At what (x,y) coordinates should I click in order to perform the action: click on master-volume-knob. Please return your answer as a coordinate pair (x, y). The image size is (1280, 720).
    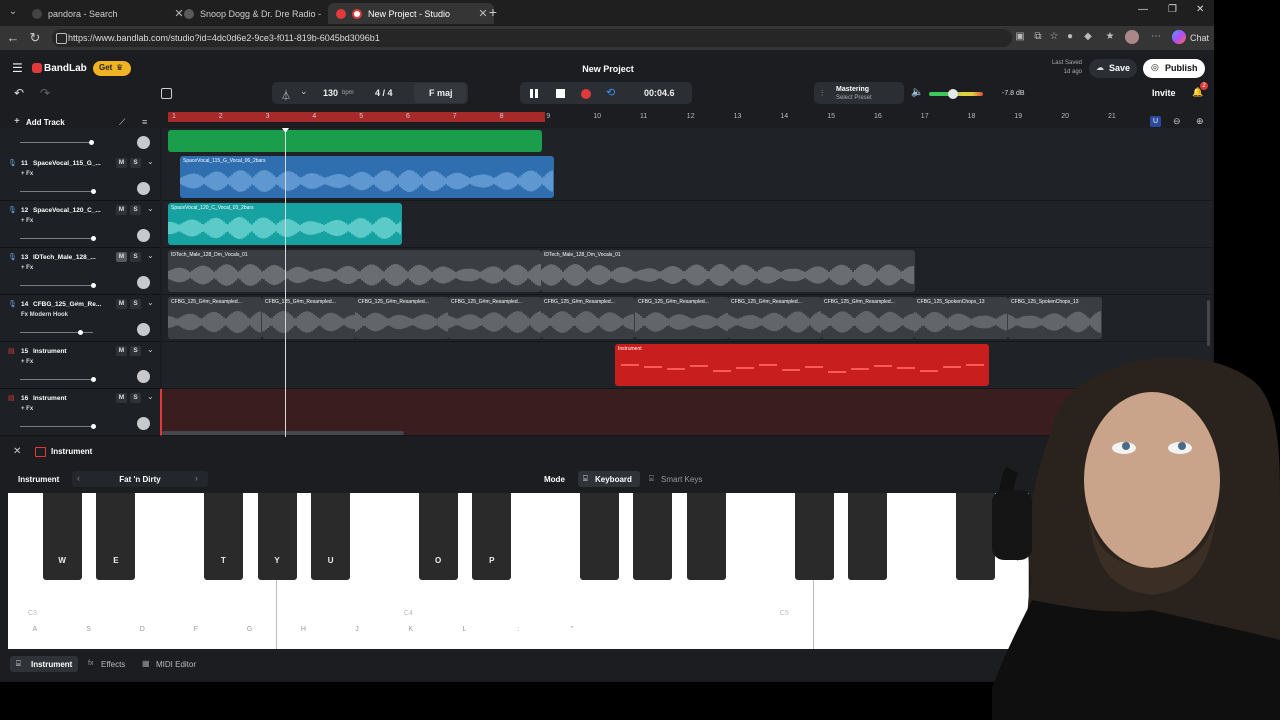
    Looking at the image, I should click on (953, 94).